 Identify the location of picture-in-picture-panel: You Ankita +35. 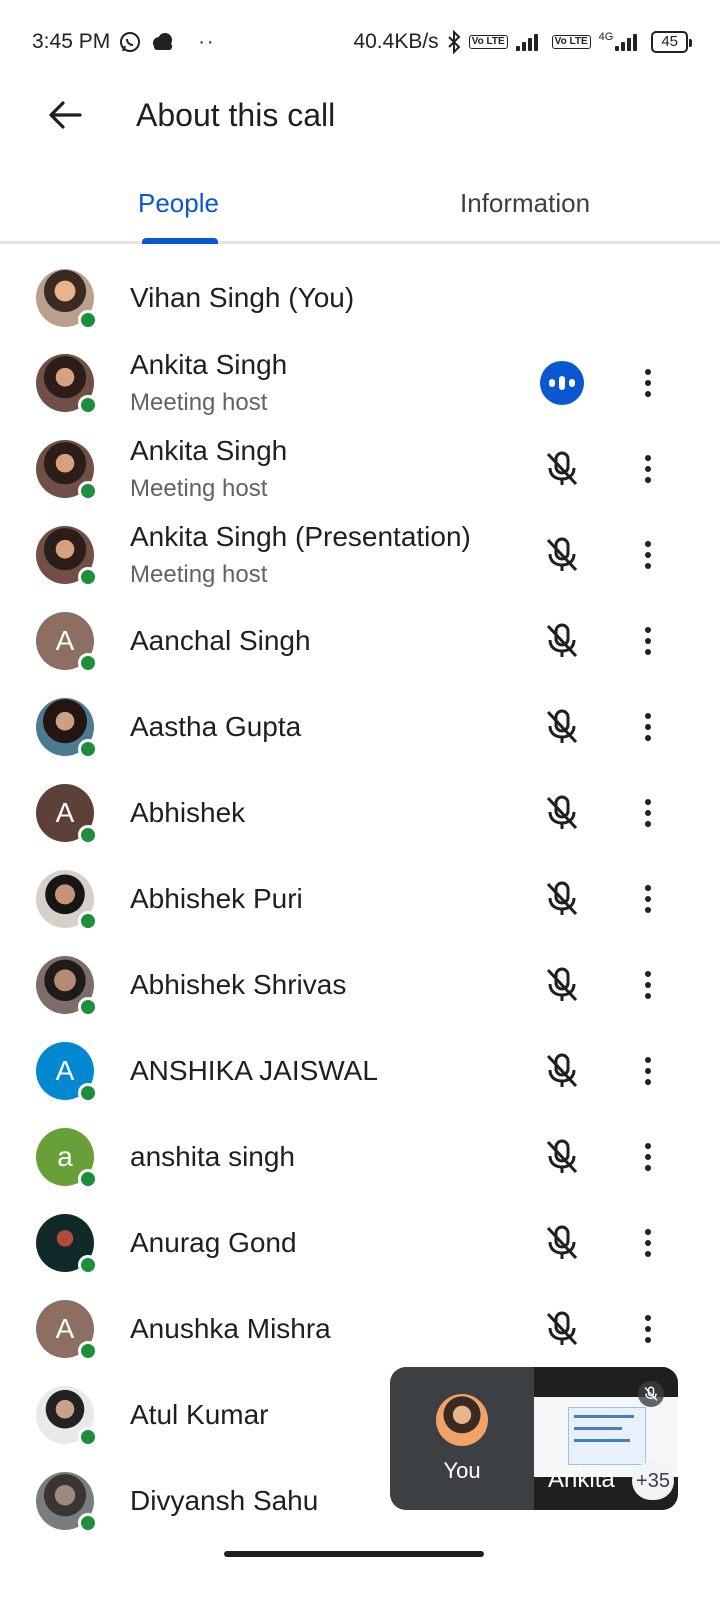
(534, 1438).